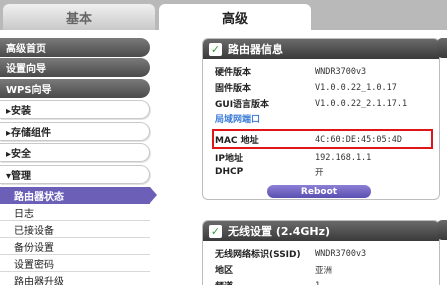 The image size is (447, 285). I want to click on sidebar-item-setup-wizard: 设置向导, so click(75, 67).